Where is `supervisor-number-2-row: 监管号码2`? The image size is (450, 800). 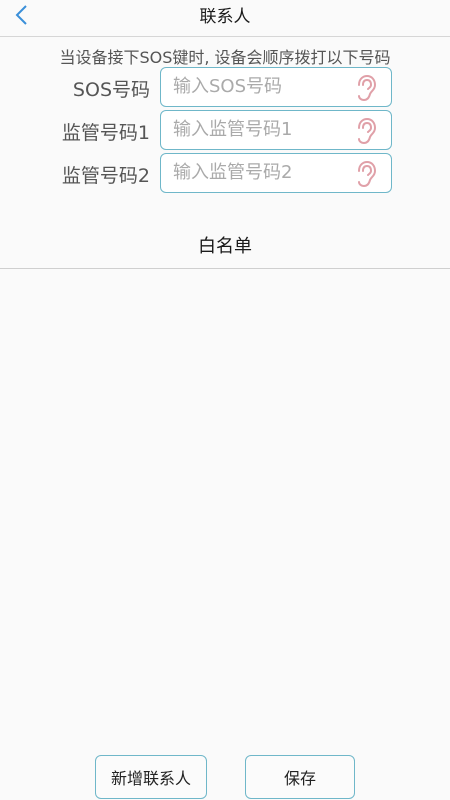
supervisor-number-2-row: 监管号码2 is located at coordinates (225, 174).